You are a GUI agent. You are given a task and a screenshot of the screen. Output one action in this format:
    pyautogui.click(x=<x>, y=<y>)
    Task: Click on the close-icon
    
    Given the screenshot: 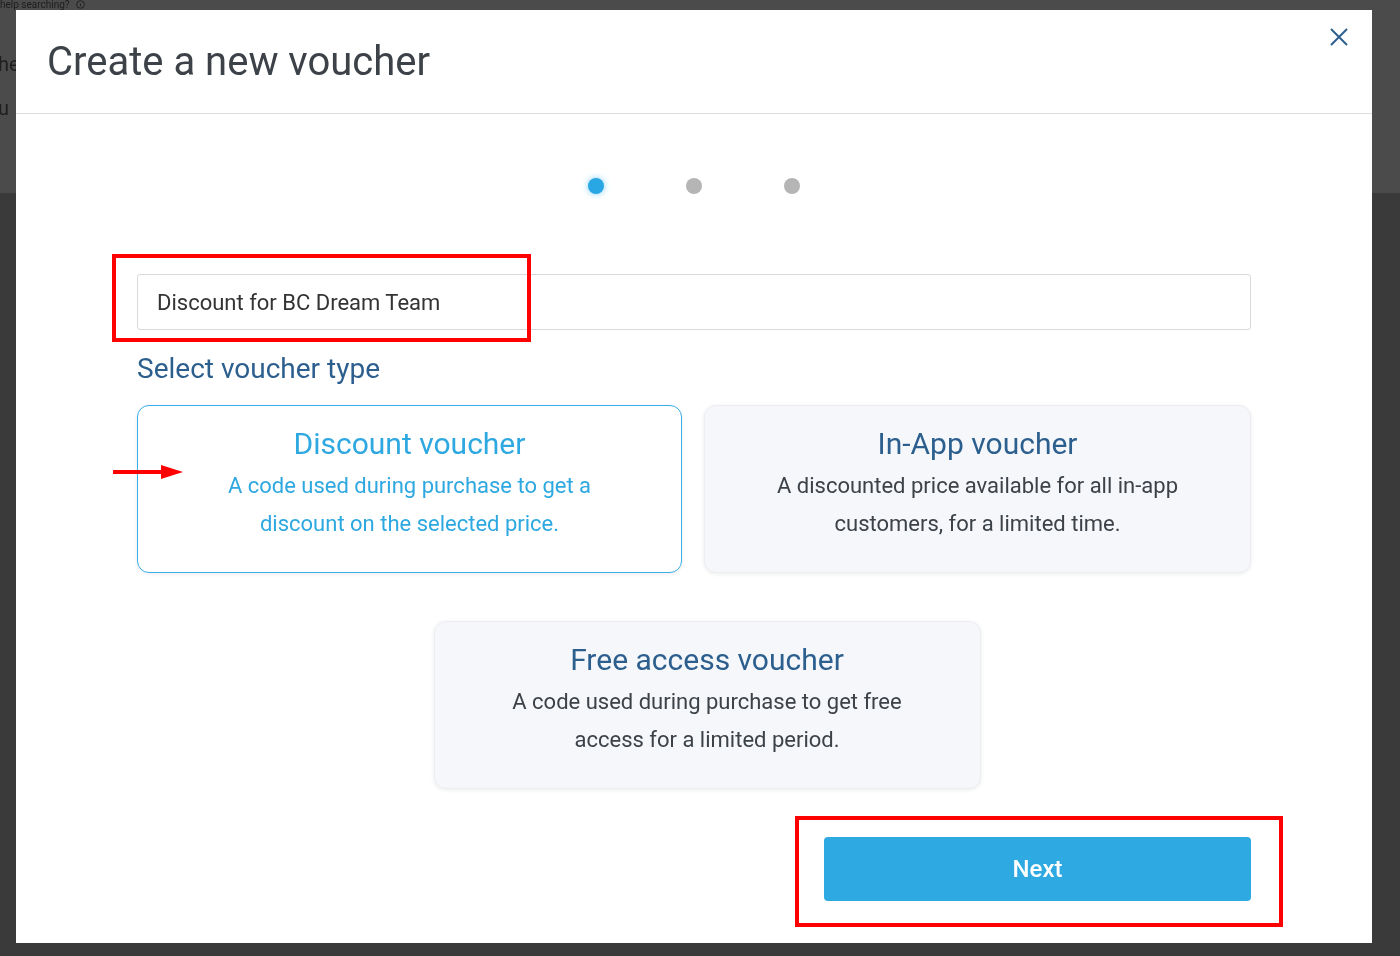 What is the action you would take?
    pyautogui.click(x=1339, y=37)
    